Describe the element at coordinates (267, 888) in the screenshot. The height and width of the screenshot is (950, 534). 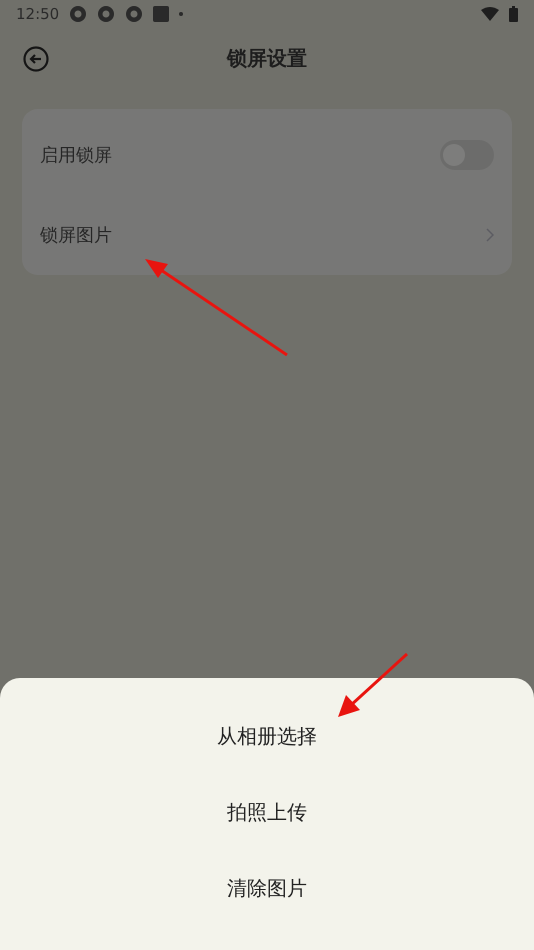
I see `sheet-option: 清除图片` at that location.